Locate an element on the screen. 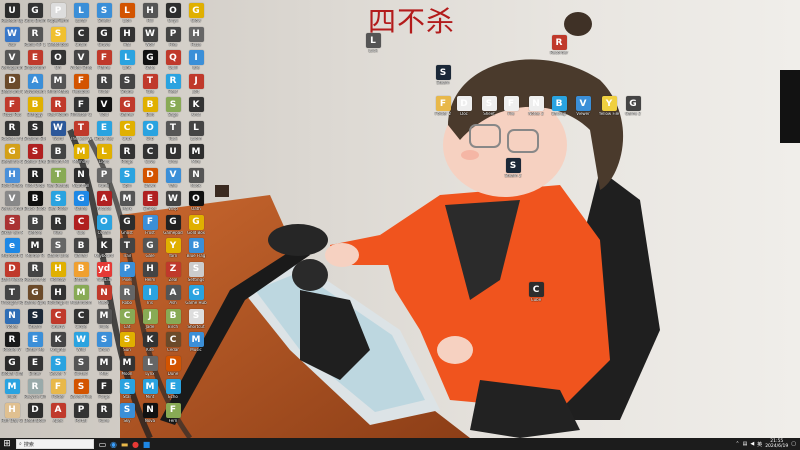 The image size is (800, 450). desktop-icon: S Shield is located at coordinates (104, 13).